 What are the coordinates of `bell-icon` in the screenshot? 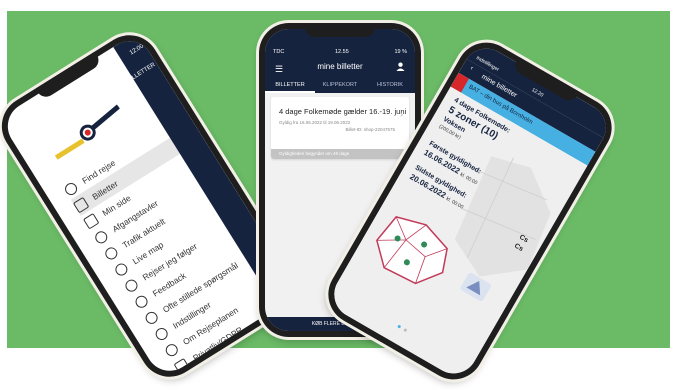 It's located at (131, 285).